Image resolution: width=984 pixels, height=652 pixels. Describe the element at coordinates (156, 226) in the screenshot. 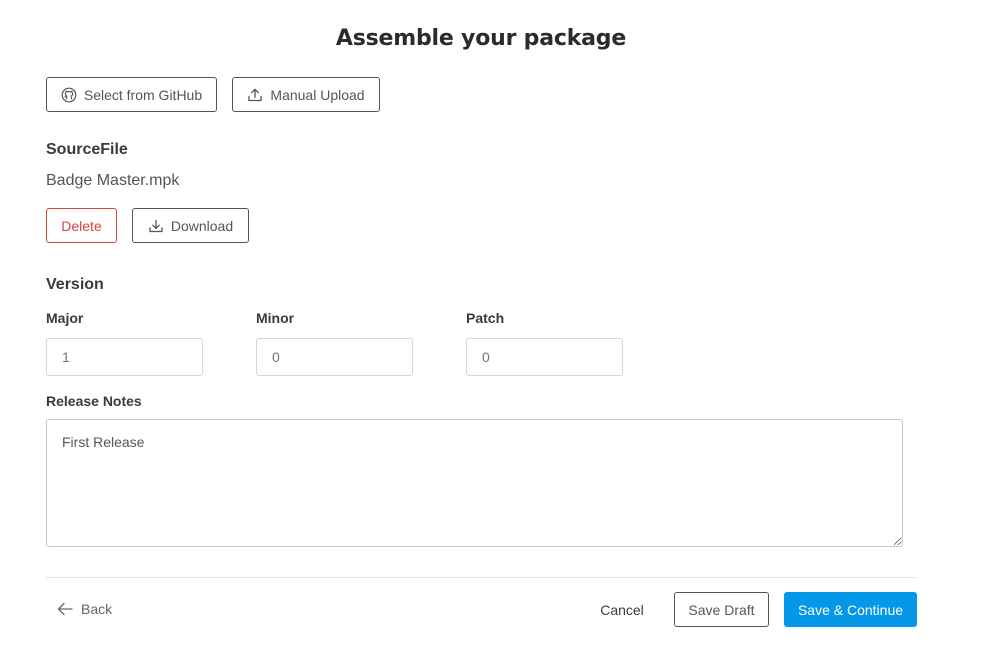

I see `download-icon` at that location.